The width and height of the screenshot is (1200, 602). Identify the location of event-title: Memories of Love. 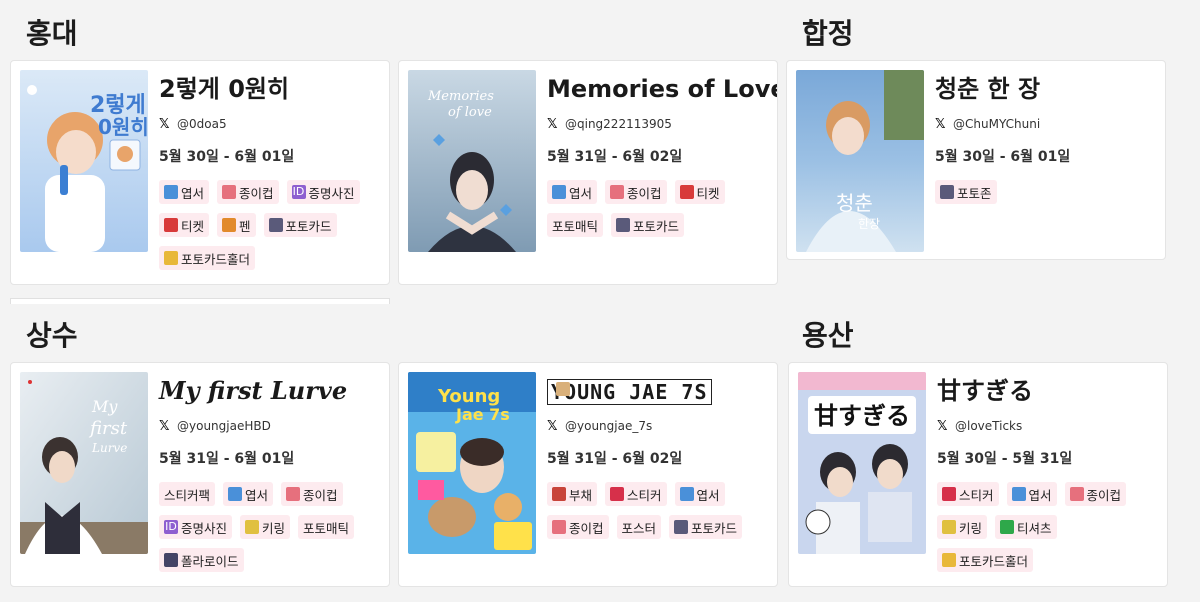
(662, 89).